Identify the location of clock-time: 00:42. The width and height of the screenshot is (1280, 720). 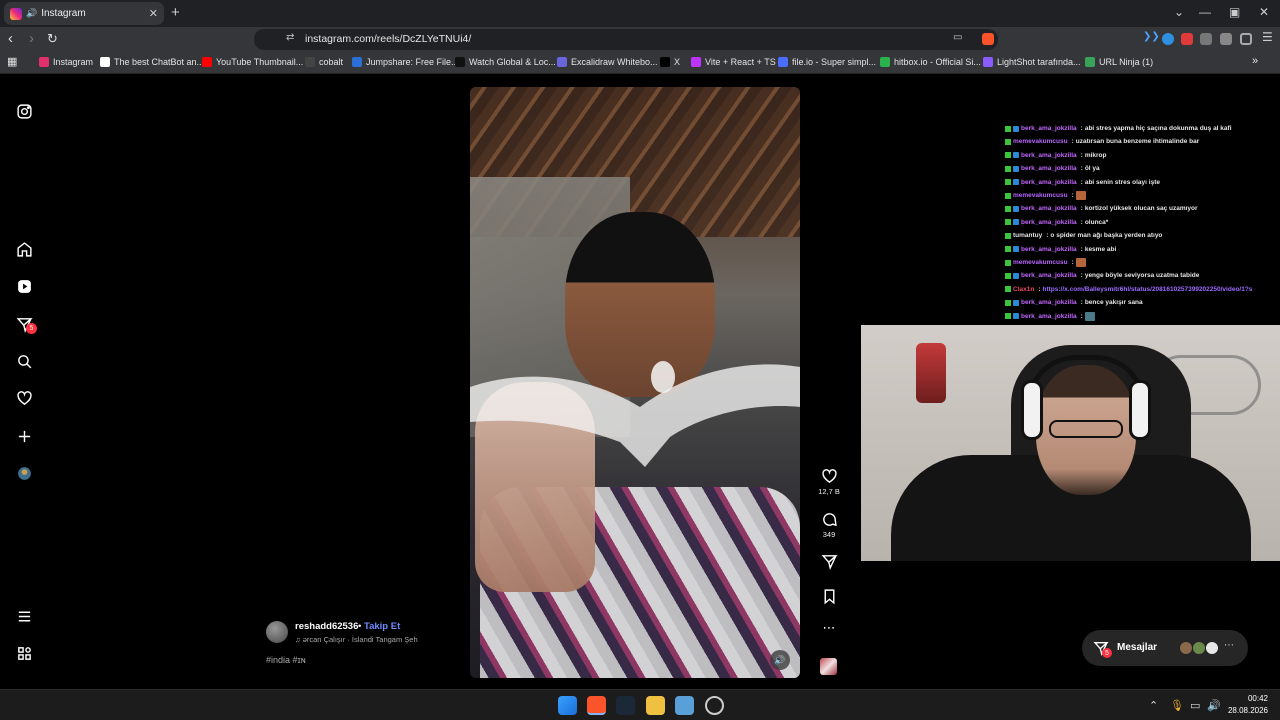
(1250, 698).